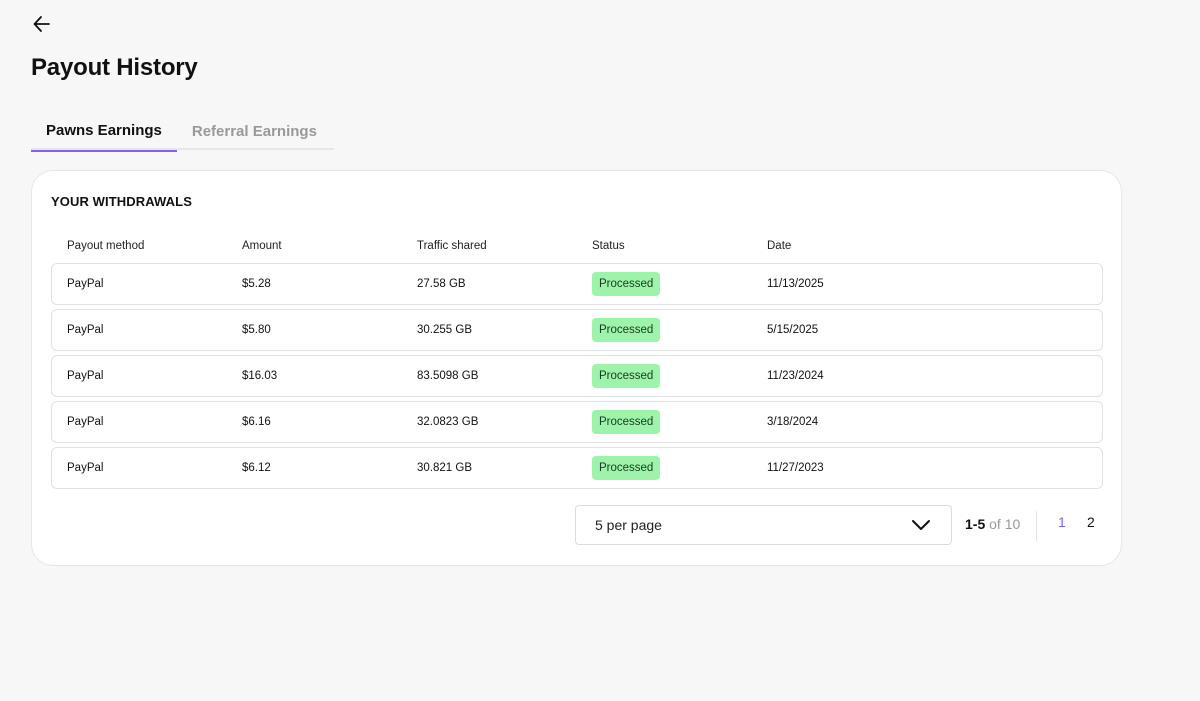  I want to click on column-header-traffic-shared: Traffic shared, so click(452, 246).